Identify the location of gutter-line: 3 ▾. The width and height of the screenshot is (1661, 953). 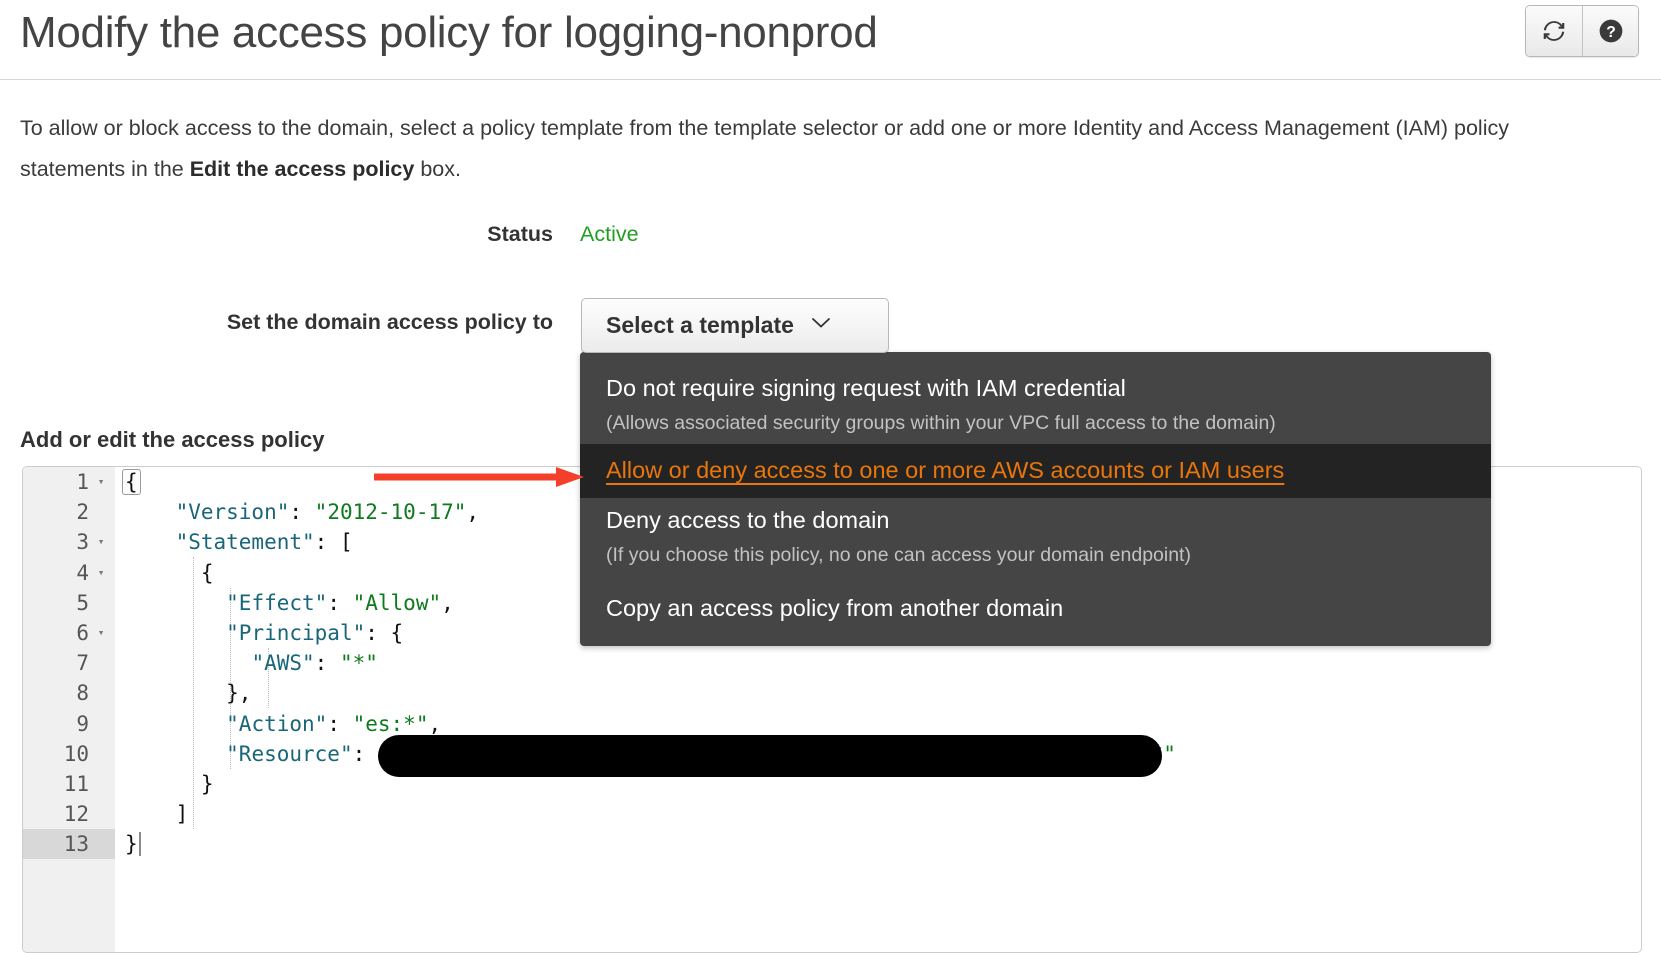
(69, 542).